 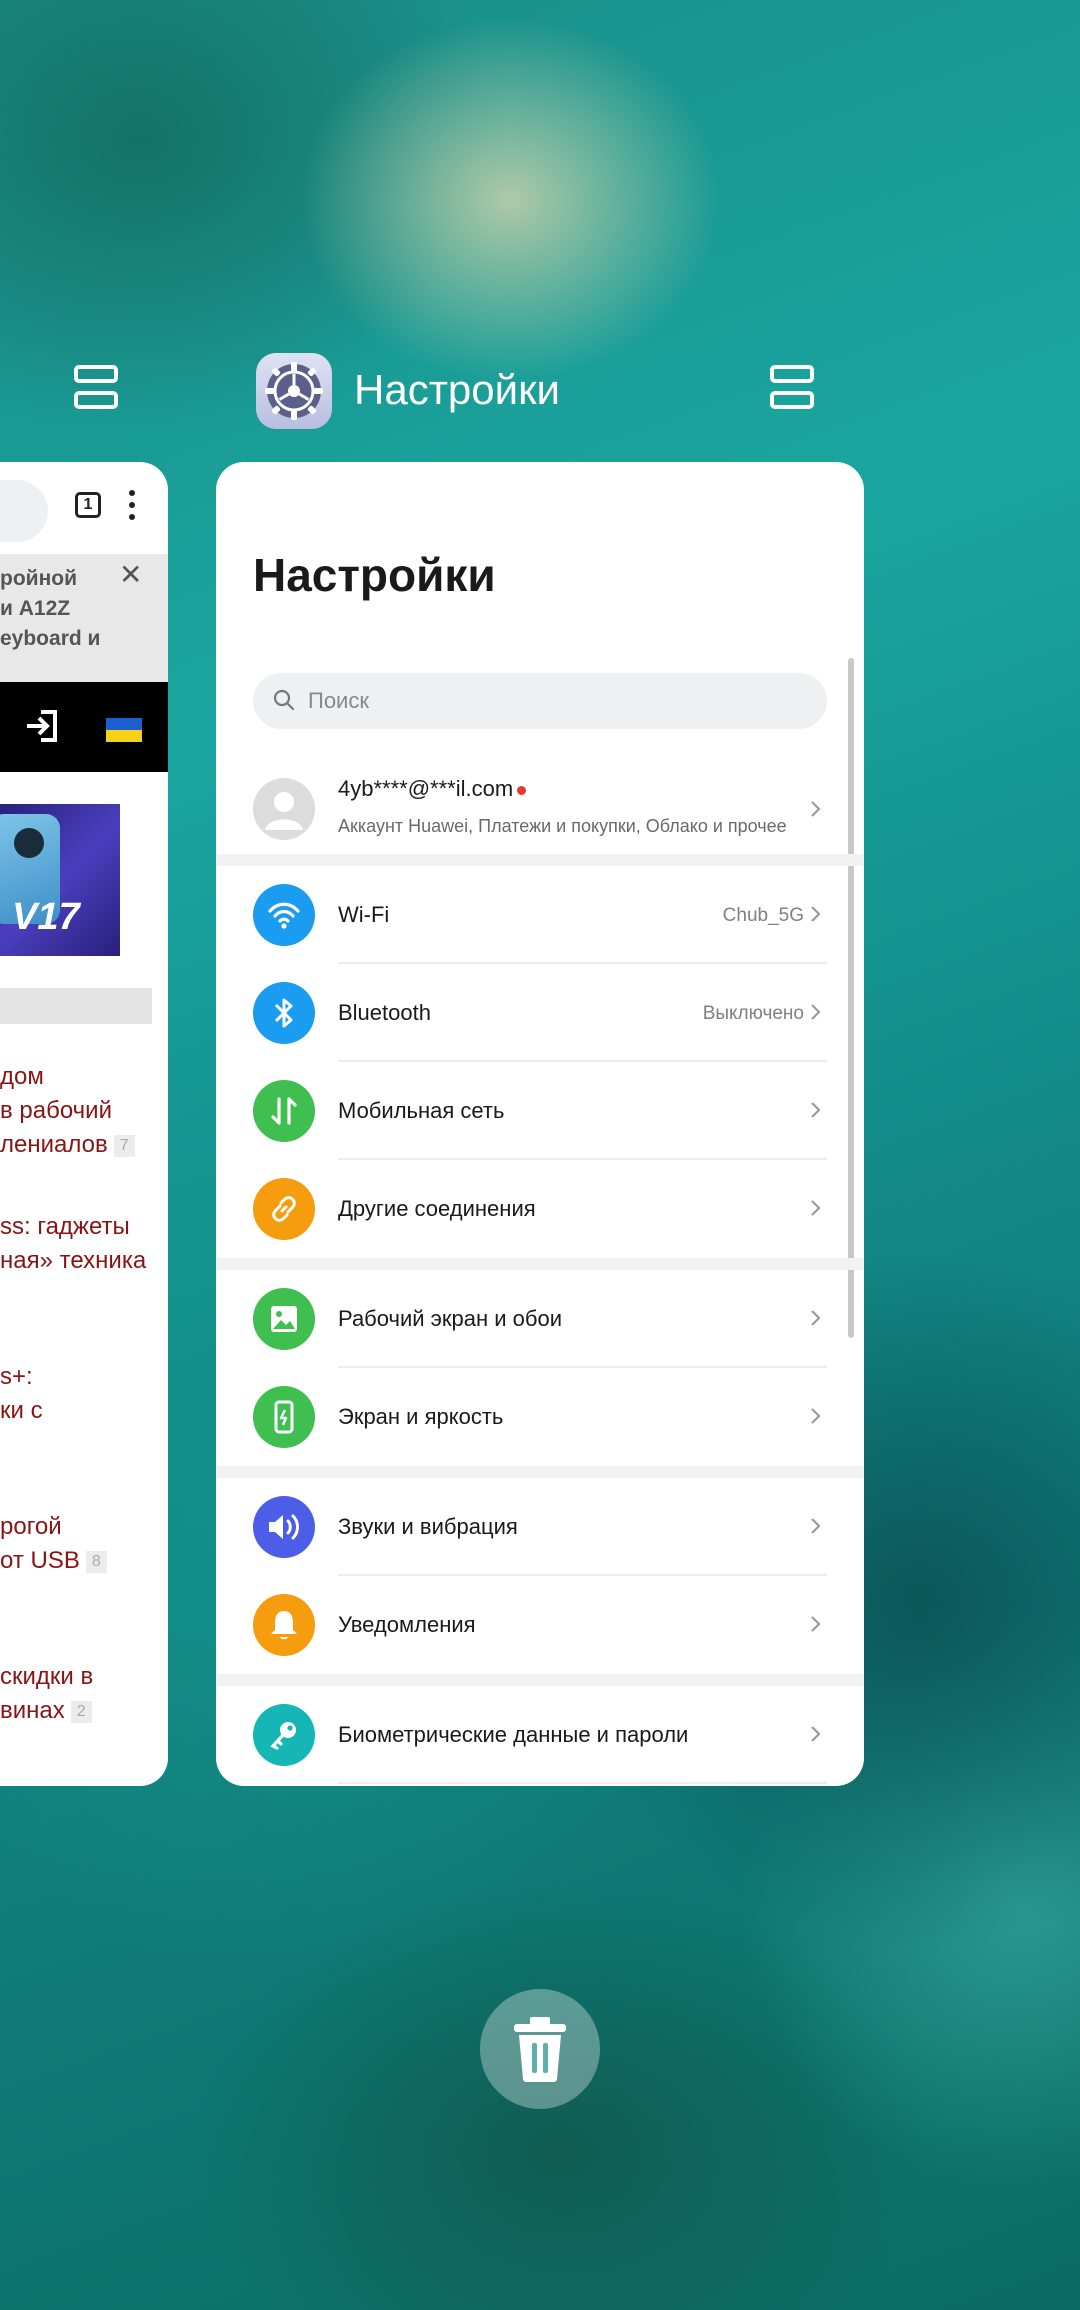 I want to click on search-placeholder: Поиск, so click(x=338, y=700).